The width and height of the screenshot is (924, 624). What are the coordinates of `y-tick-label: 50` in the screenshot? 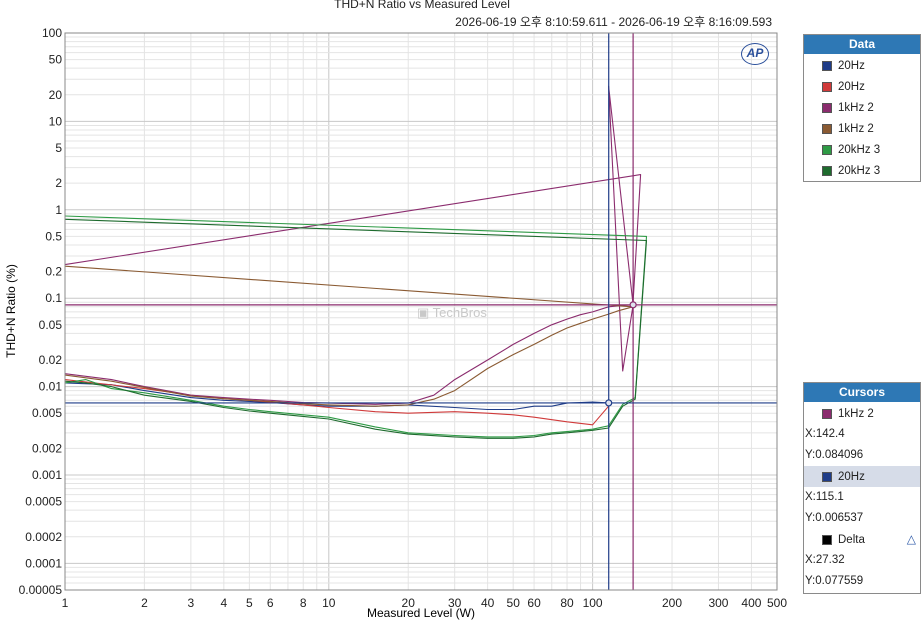 It's located at (56, 60).